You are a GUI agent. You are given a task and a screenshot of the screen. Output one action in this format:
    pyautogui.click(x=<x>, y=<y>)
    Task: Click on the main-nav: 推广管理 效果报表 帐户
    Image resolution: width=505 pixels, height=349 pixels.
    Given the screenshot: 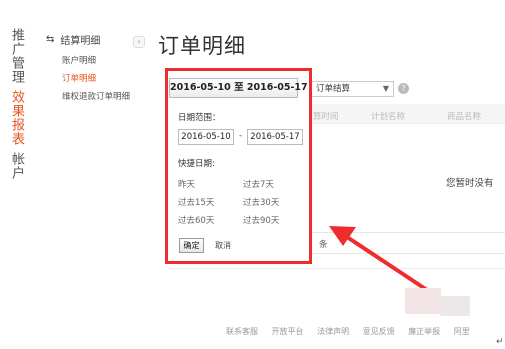 What is the action you would take?
    pyautogui.click(x=18, y=107)
    